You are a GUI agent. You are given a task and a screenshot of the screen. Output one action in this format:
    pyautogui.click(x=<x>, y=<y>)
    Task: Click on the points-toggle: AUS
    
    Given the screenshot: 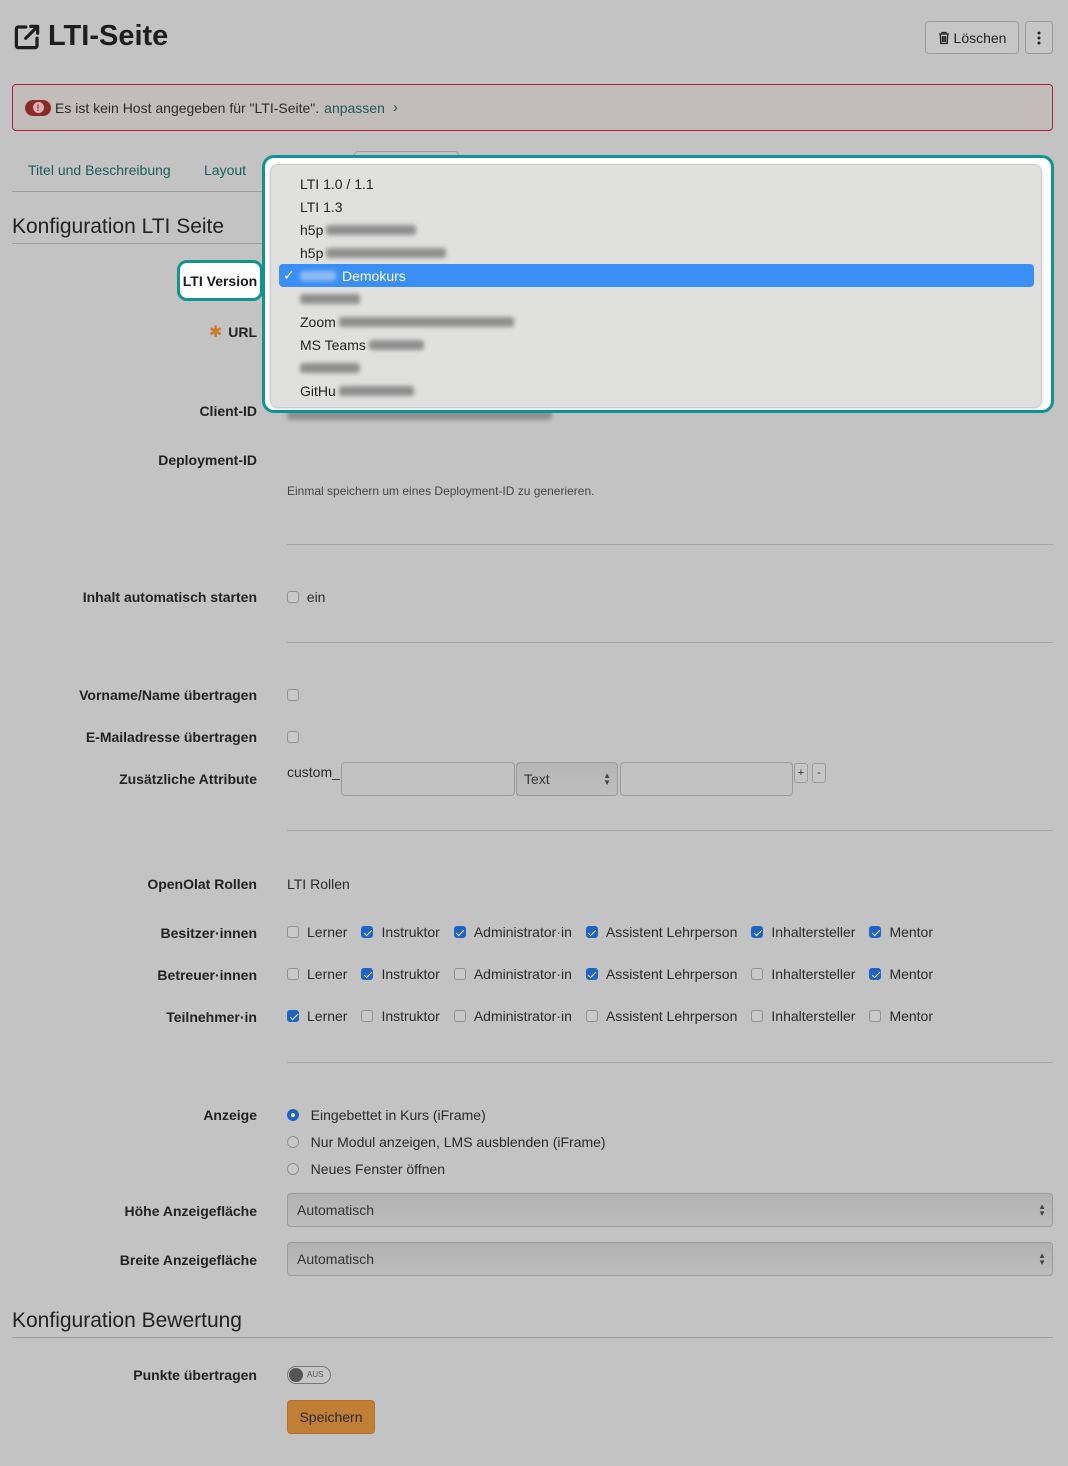 What is the action you would take?
    pyautogui.click(x=309, y=1375)
    